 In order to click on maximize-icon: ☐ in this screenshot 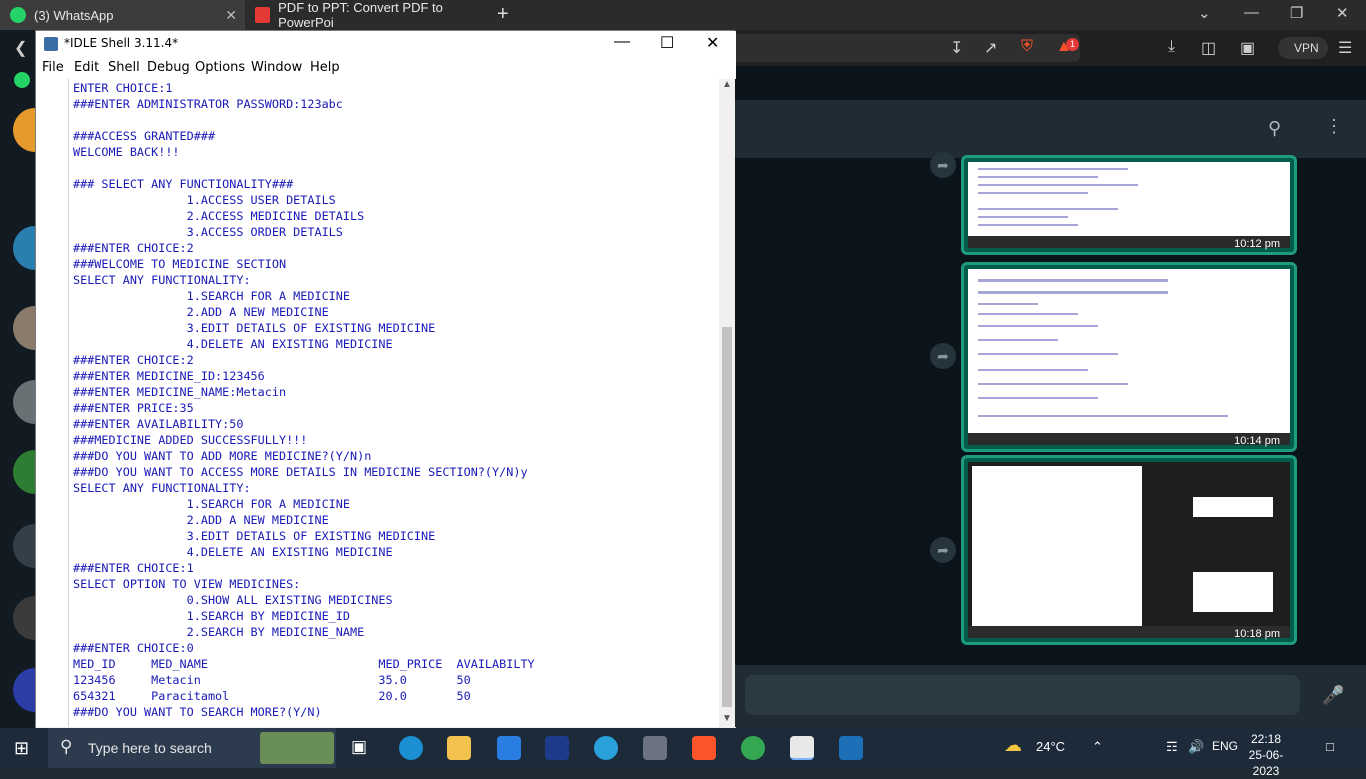, I will do `click(667, 43)`.